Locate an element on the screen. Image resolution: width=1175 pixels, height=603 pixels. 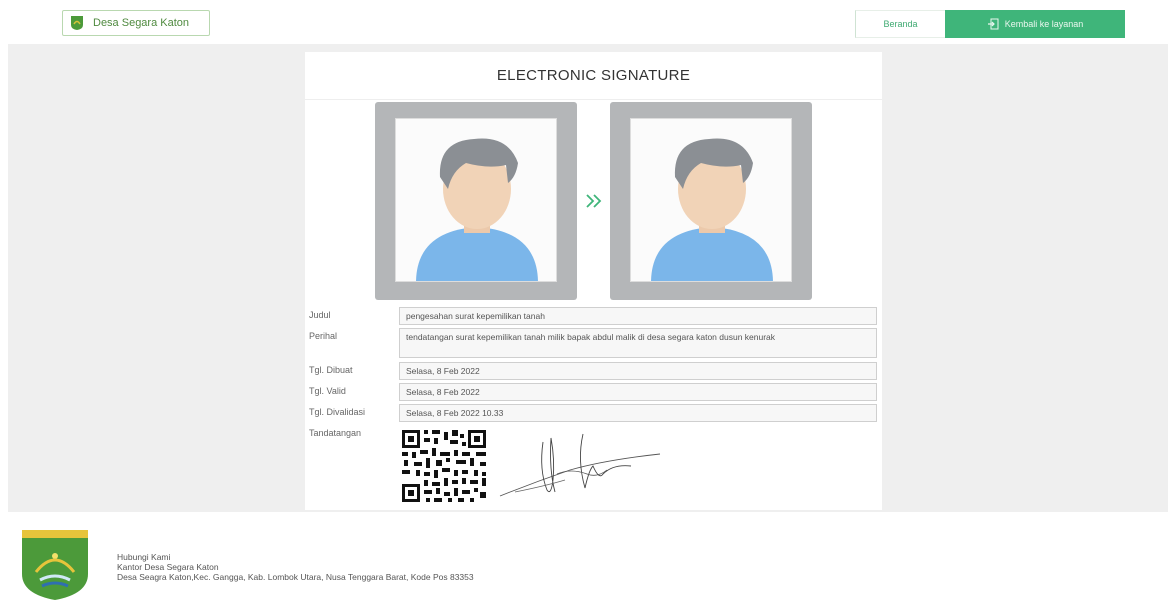
title-field: pengesahan surat kepemilikan tanah is located at coordinates (638, 316).